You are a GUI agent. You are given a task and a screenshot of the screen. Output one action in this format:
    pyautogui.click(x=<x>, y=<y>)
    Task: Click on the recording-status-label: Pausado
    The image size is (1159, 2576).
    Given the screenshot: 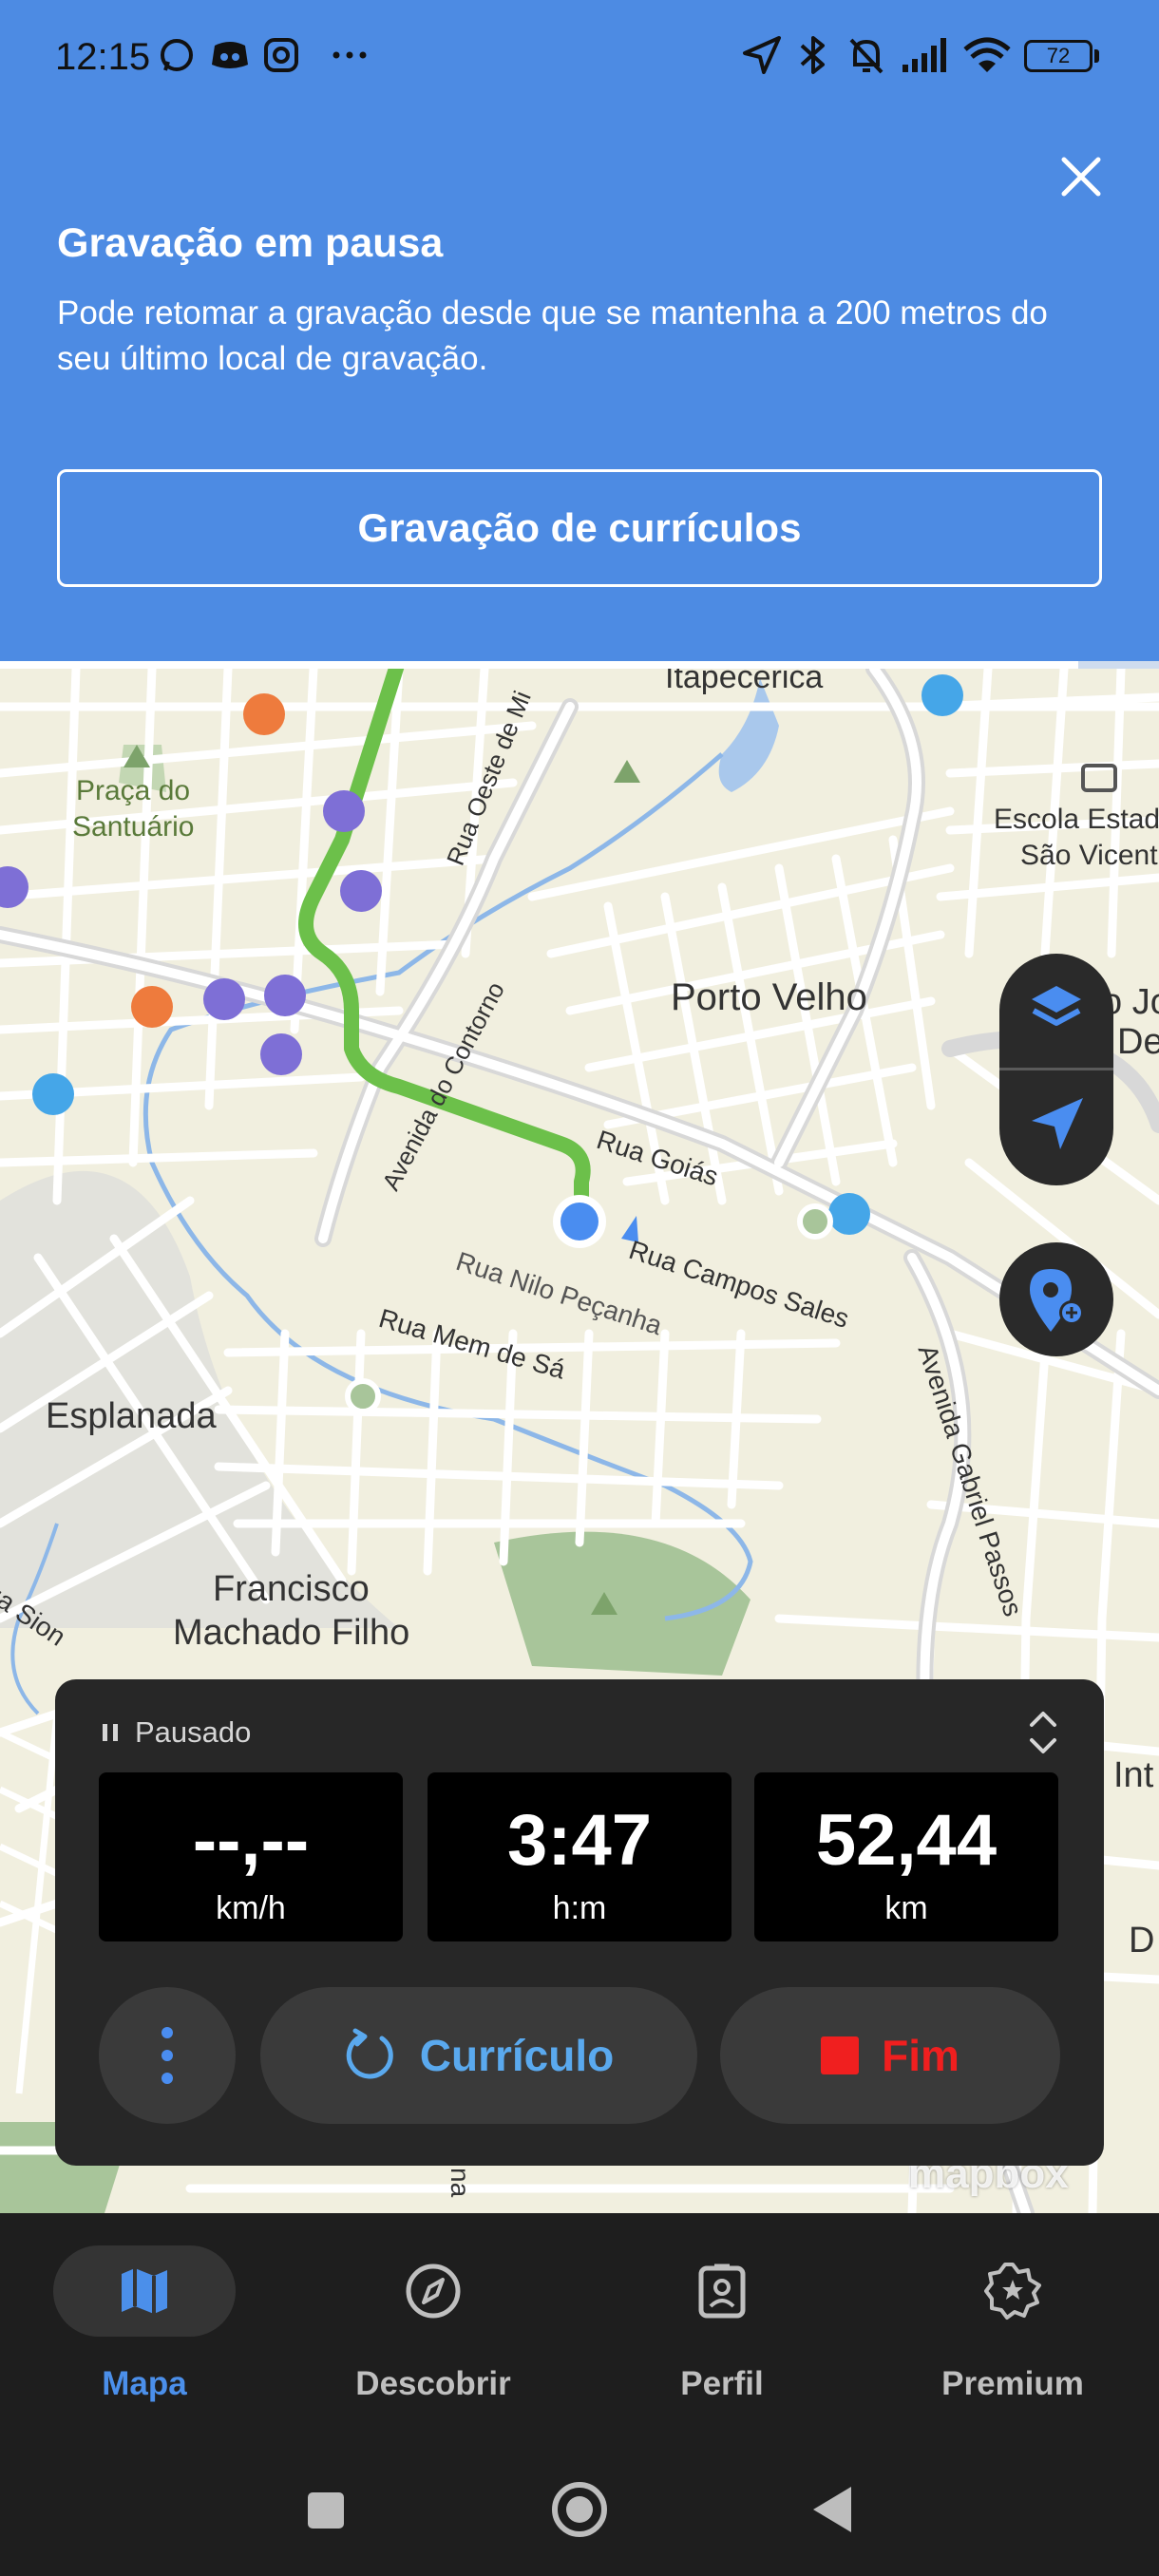 What is the action you would take?
    pyautogui.click(x=193, y=1732)
    